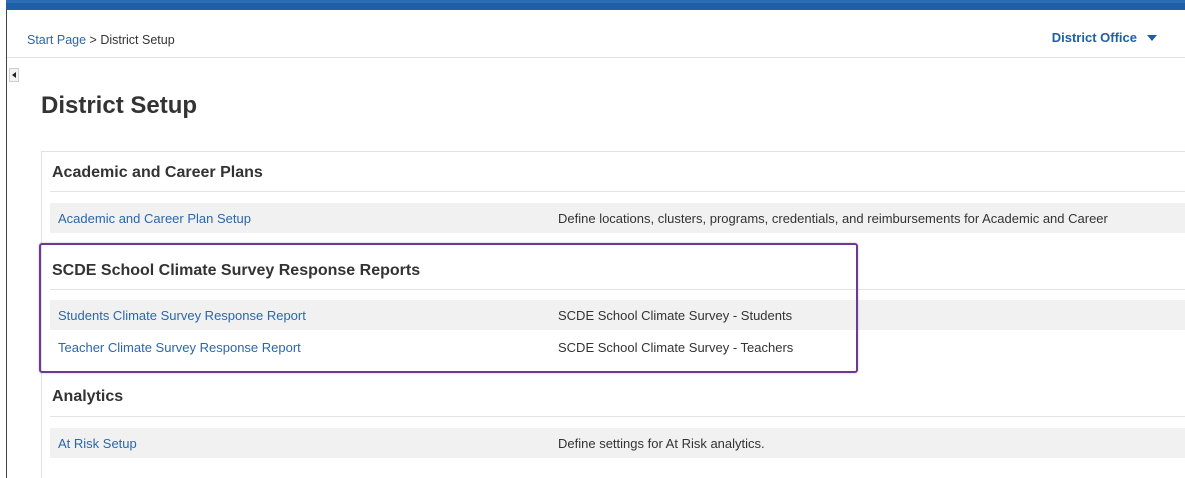 The image size is (1185, 478). Describe the element at coordinates (119, 105) in the screenshot. I see `page-title: District Setup` at that location.